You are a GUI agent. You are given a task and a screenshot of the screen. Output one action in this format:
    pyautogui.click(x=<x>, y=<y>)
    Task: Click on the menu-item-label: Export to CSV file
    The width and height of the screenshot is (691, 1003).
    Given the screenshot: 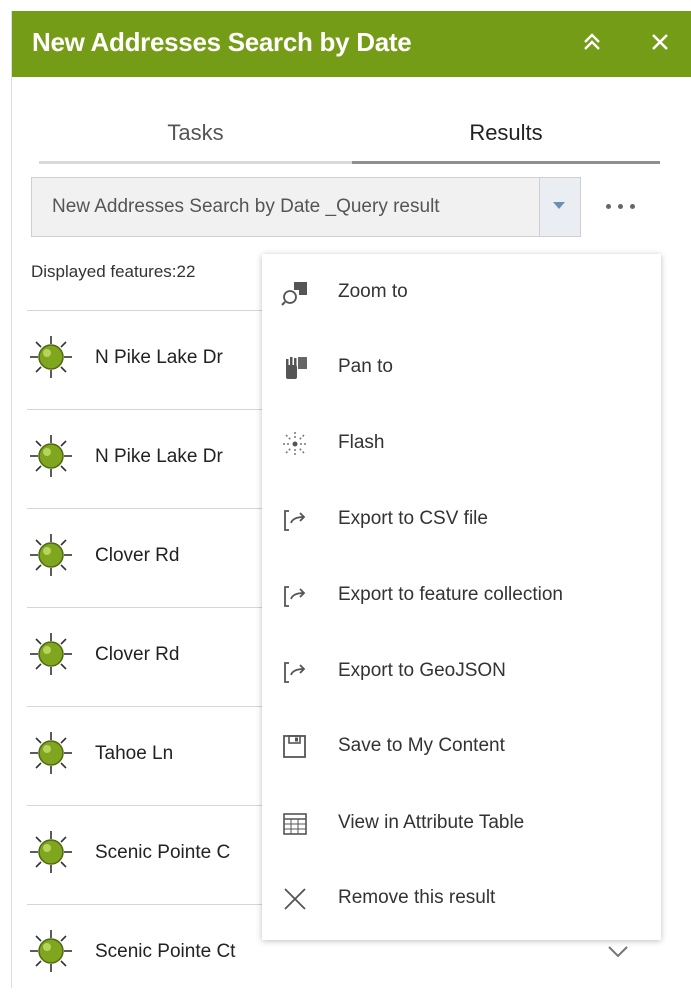 What is the action you would take?
    pyautogui.click(x=413, y=518)
    